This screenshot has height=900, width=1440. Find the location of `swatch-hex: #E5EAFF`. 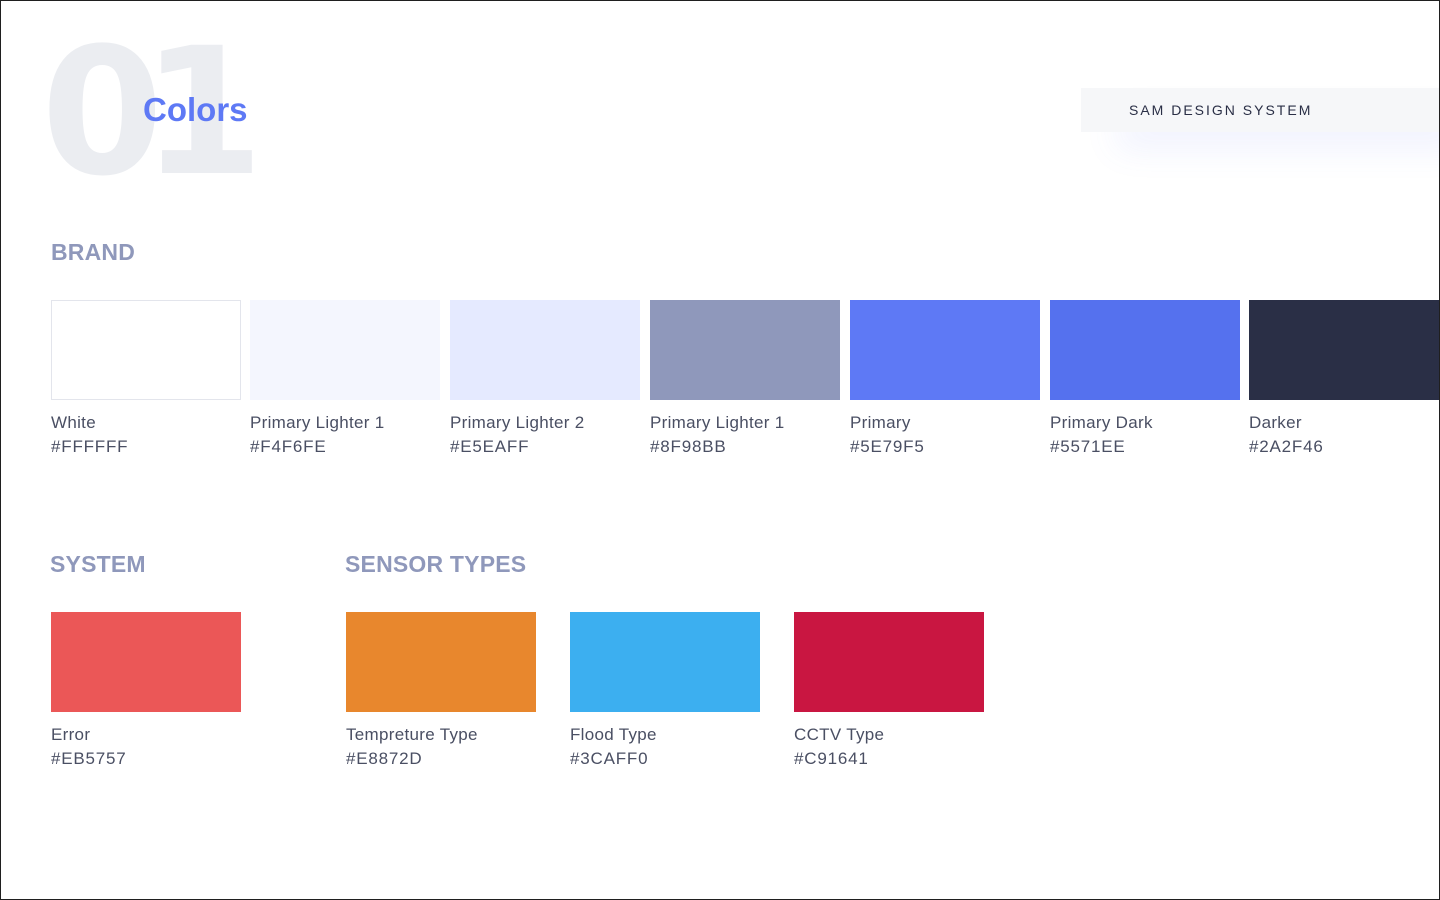

swatch-hex: #E5EAFF is located at coordinates (490, 446).